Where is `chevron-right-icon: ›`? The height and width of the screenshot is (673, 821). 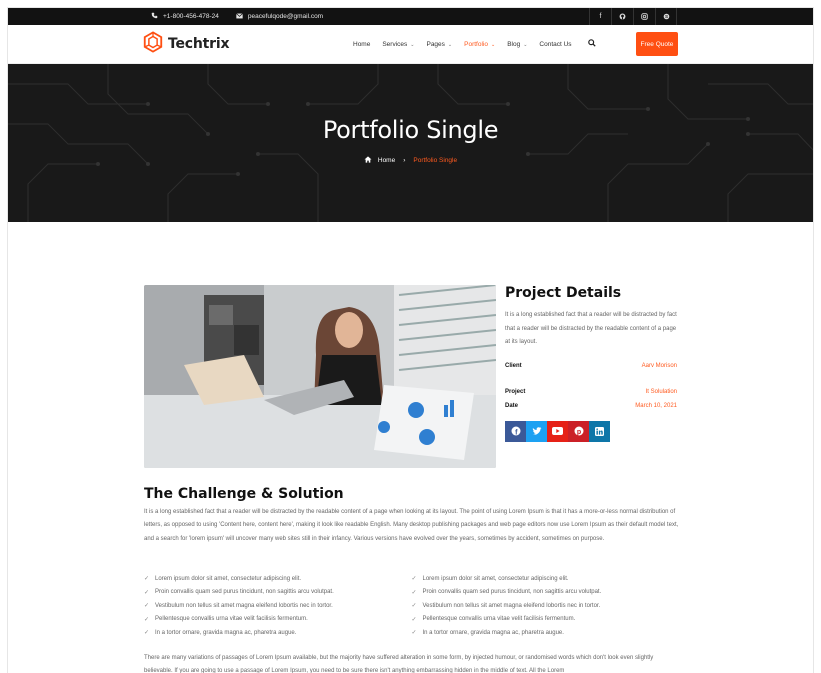 chevron-right-icon: › is located at coordinates (404, 160).